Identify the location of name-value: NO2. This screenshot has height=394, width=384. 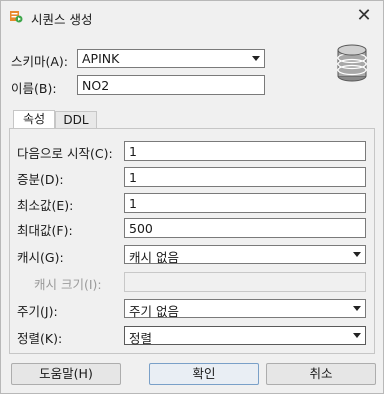
(96, 85).